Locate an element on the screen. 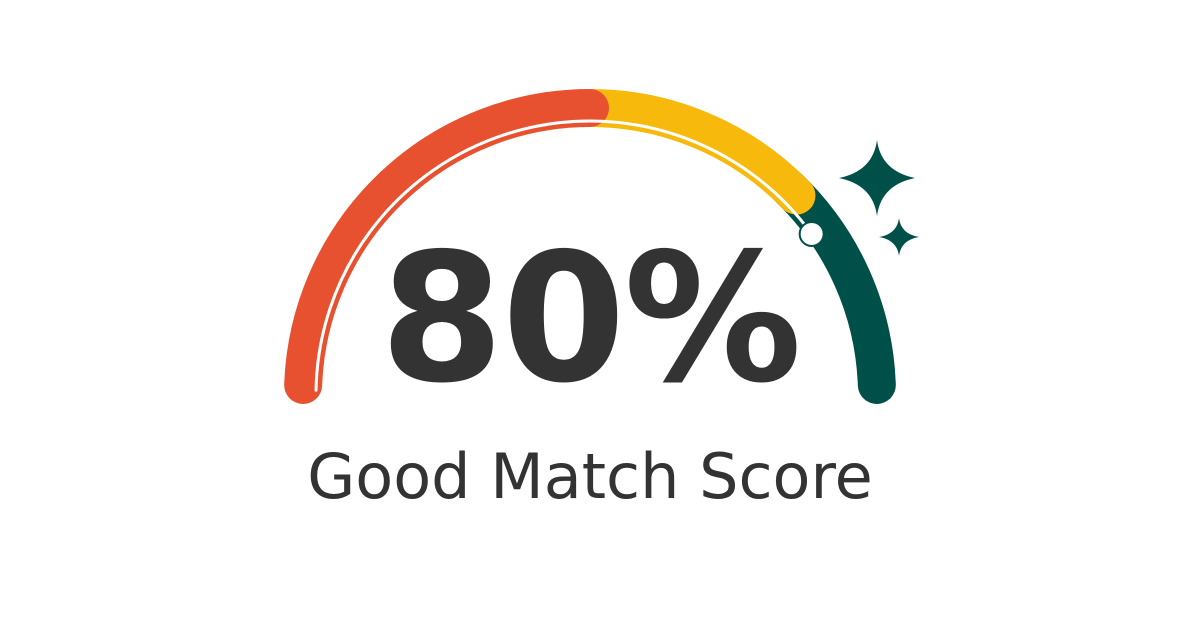 Image resolution: width=1180 pixels, height=640 pixels. sparkle-large-icon is located at coordinates (877, 178).